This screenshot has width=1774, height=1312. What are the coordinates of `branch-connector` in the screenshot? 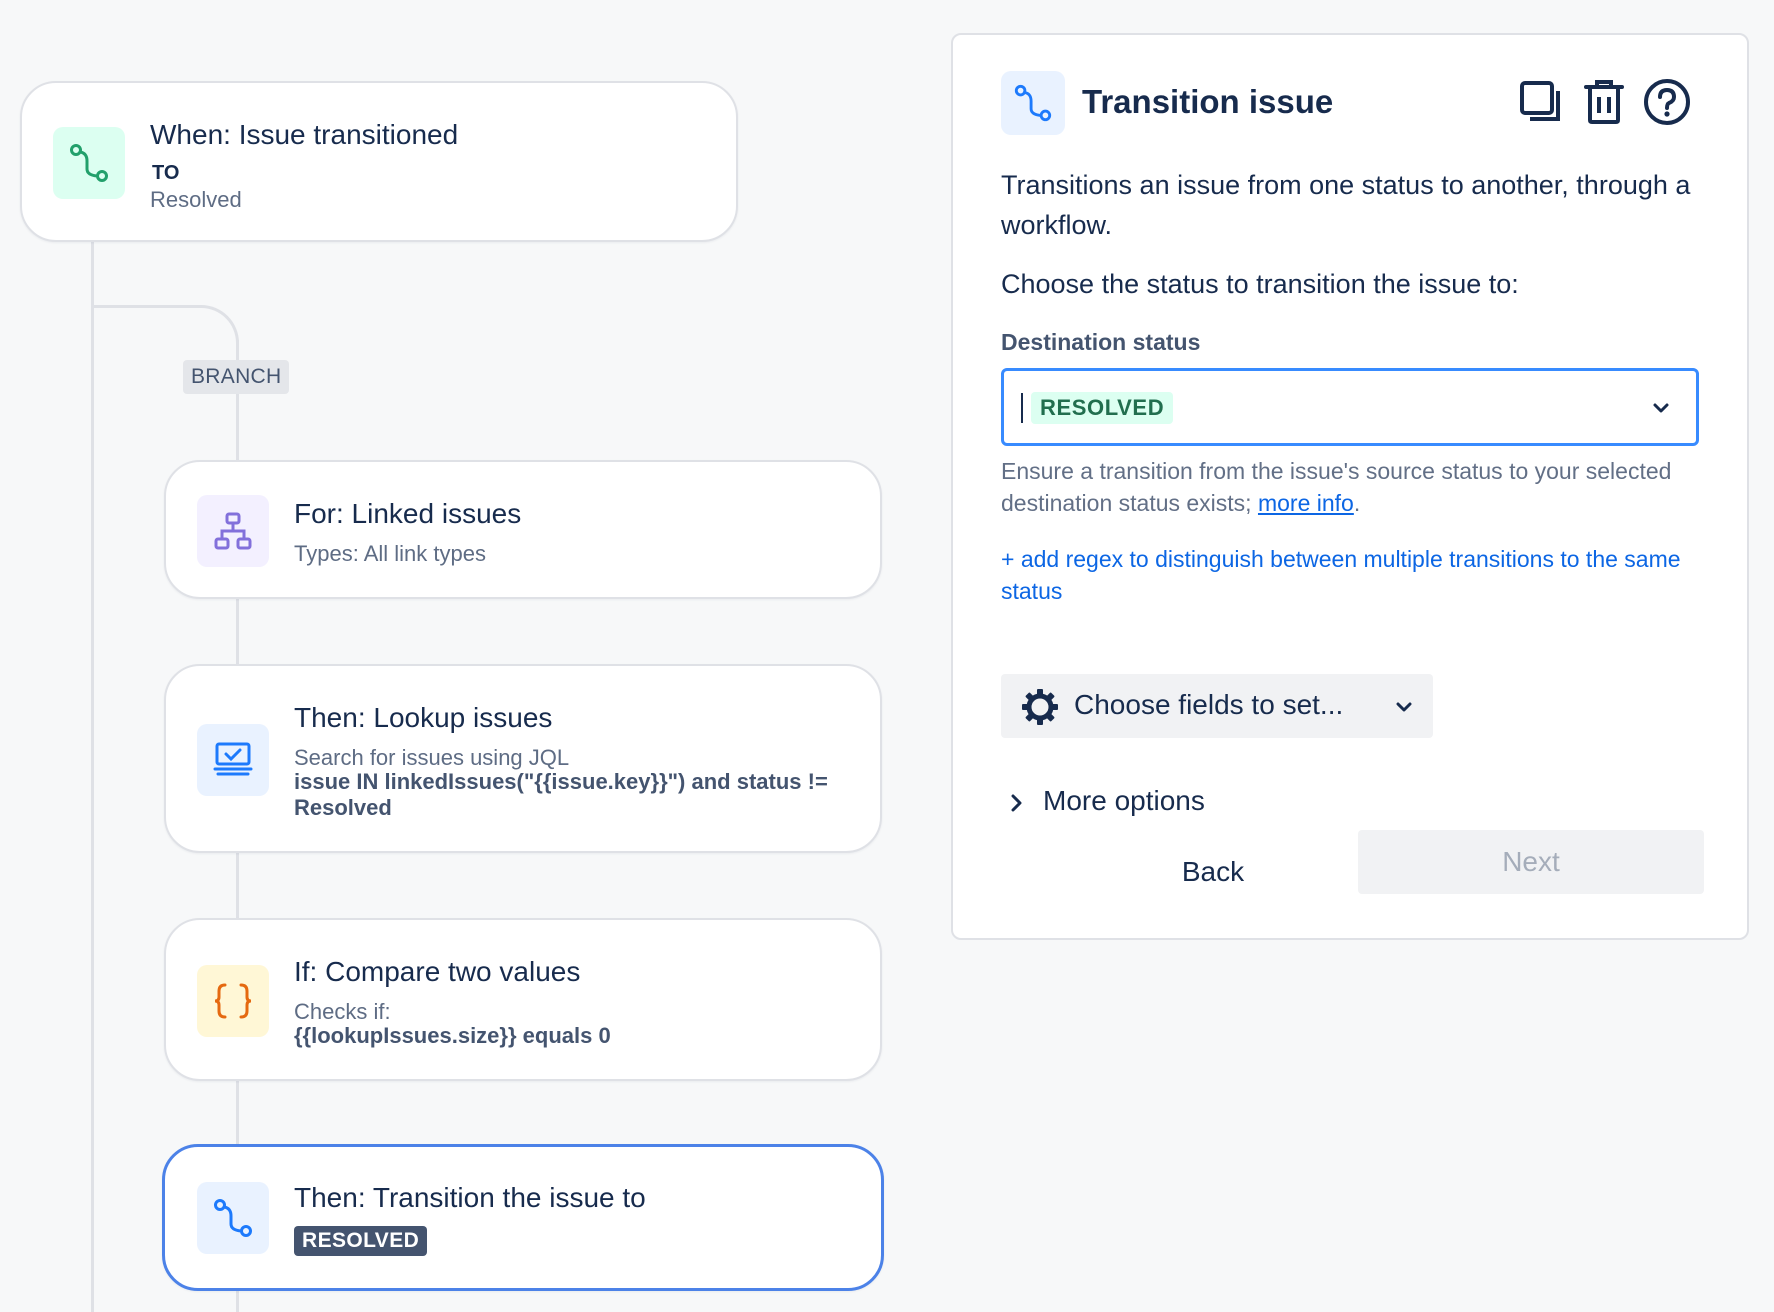 It's located at (165, 325).